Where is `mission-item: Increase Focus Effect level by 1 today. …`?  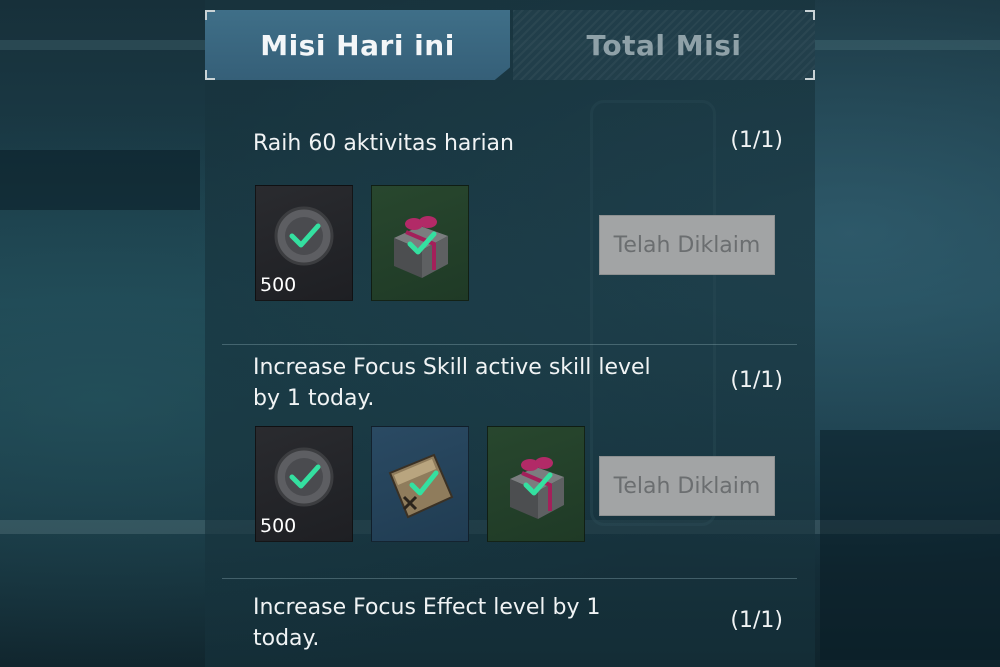
mission-item: Increase Focus Effect level by 1 today. … is located at coordinates (518, 624).